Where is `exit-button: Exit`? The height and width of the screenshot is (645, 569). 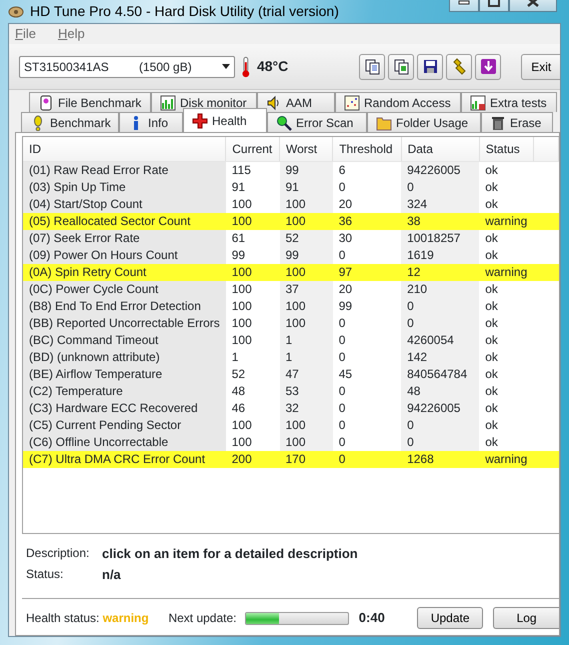 exit-button: Exit is located at coordinates (540, 67).